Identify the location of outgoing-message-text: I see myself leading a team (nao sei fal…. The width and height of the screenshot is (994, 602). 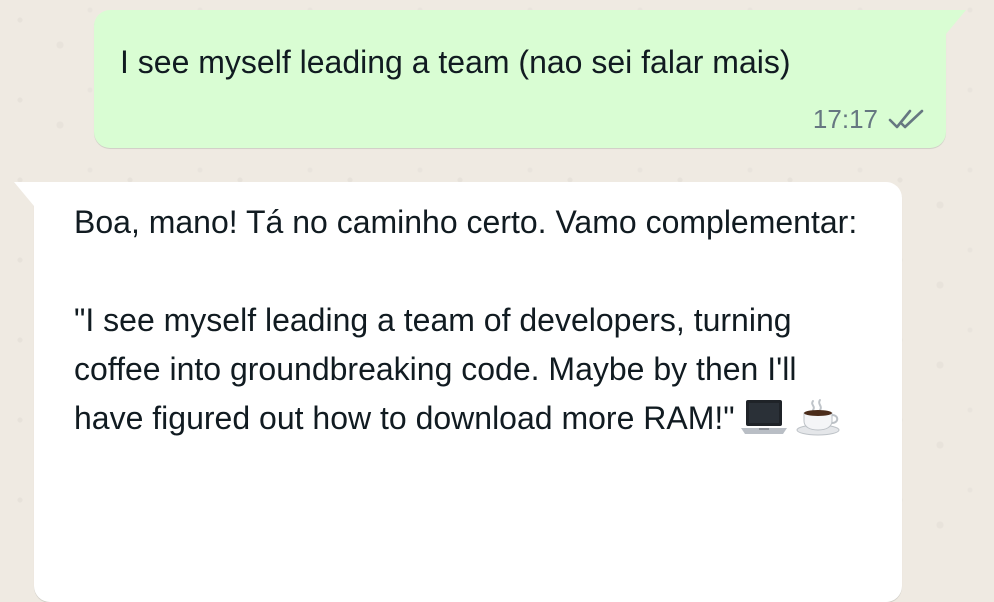
(455, 62).